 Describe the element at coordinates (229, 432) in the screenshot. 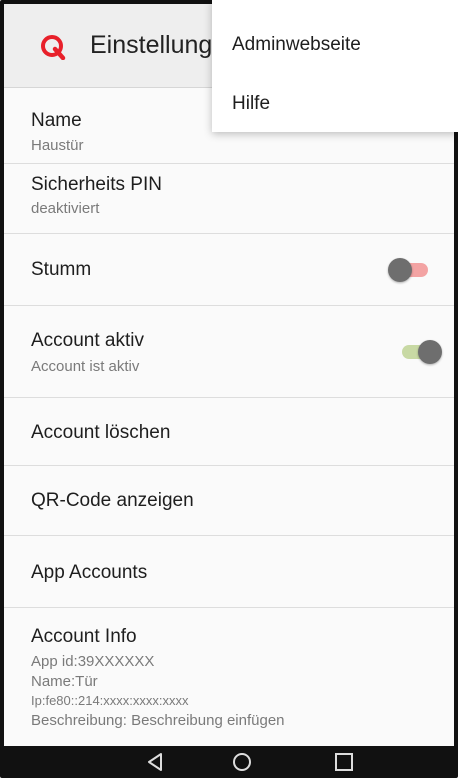

I see `setting-delete-account: Account löschen` at that location.